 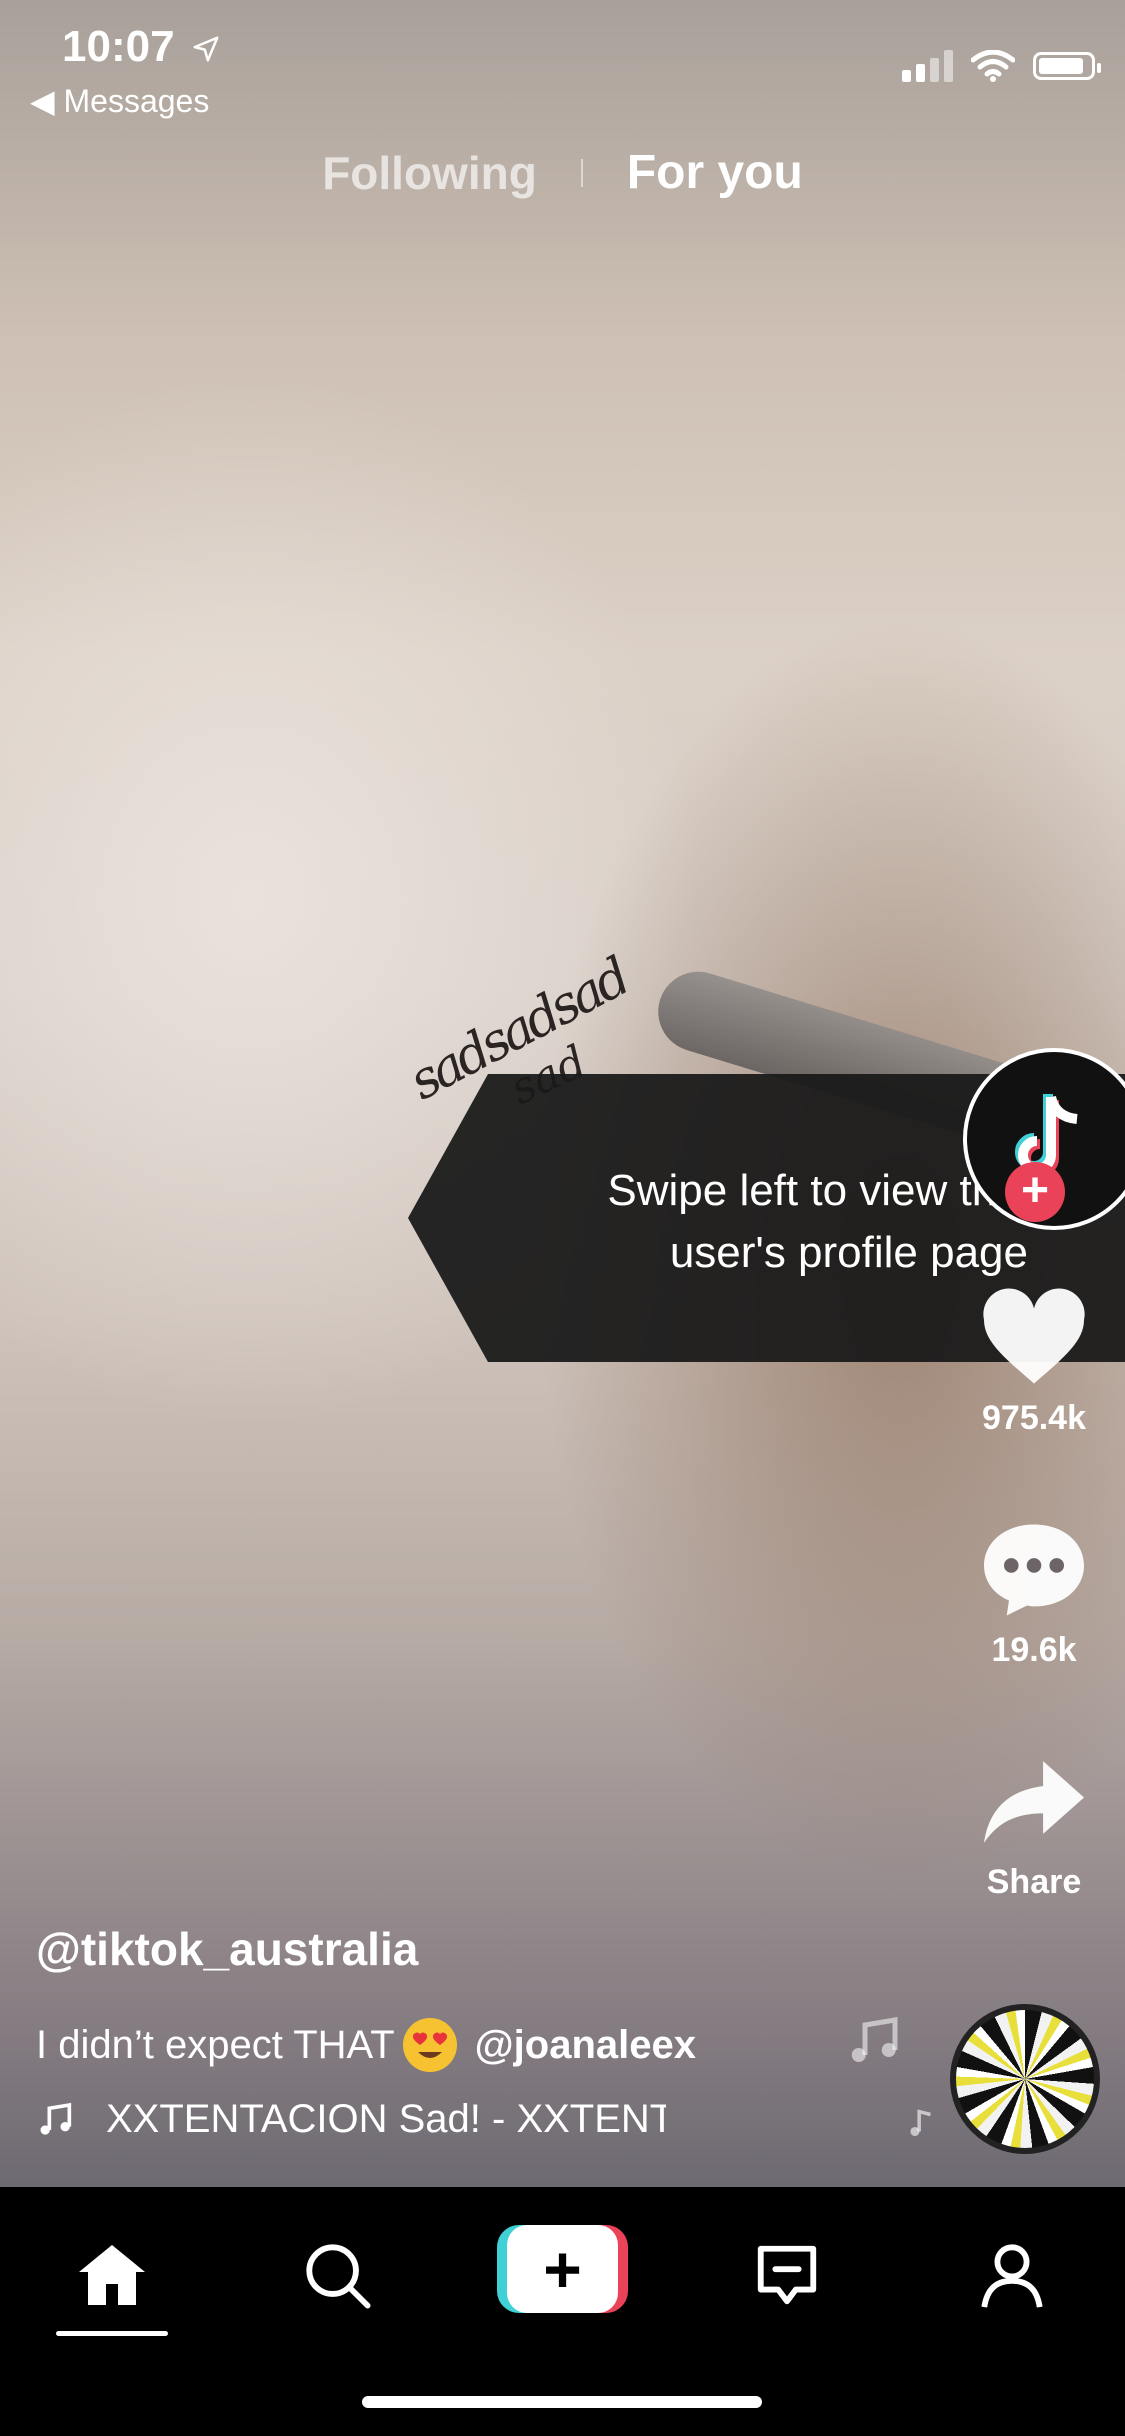 I want to click on profile-icon, so click(x=1012, y=2276).